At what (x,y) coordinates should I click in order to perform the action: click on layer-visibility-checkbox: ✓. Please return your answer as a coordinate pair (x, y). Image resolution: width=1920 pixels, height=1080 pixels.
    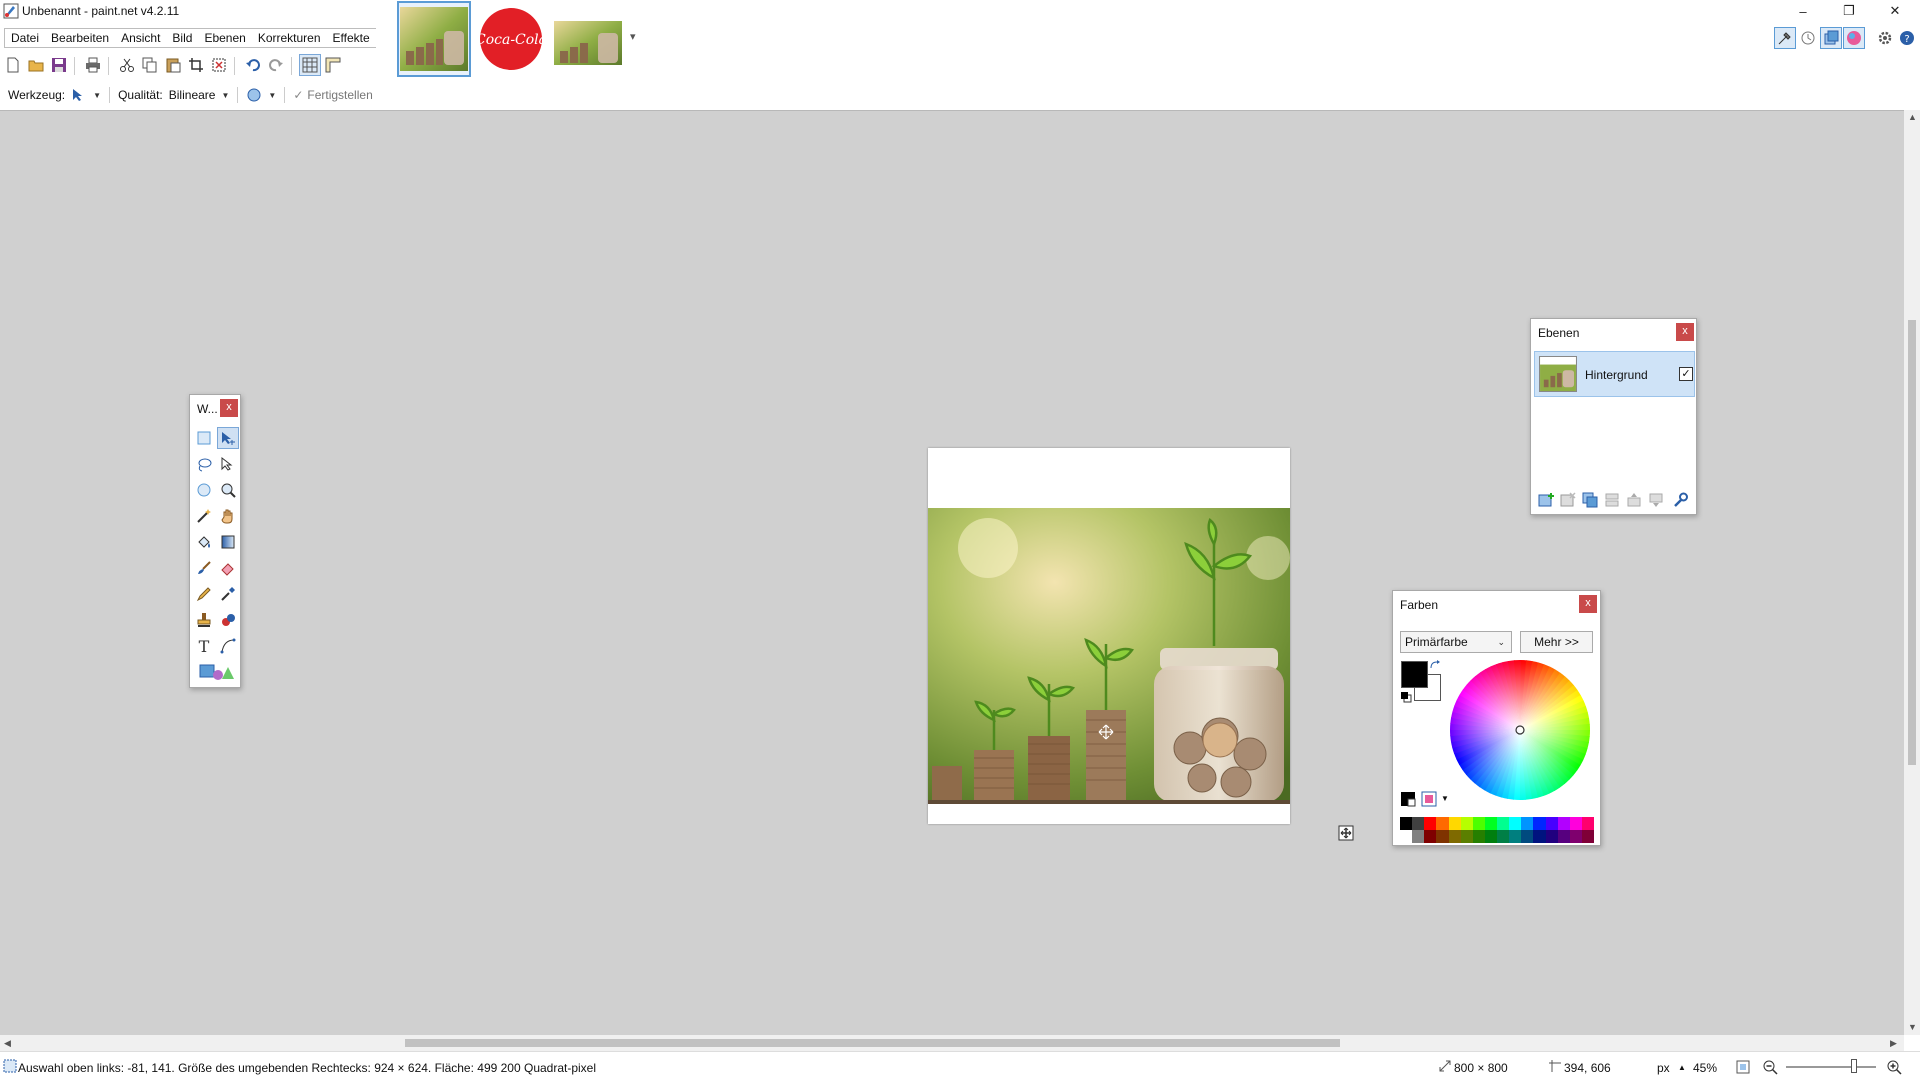
    Looking at the image, I should click on (1686, 374).